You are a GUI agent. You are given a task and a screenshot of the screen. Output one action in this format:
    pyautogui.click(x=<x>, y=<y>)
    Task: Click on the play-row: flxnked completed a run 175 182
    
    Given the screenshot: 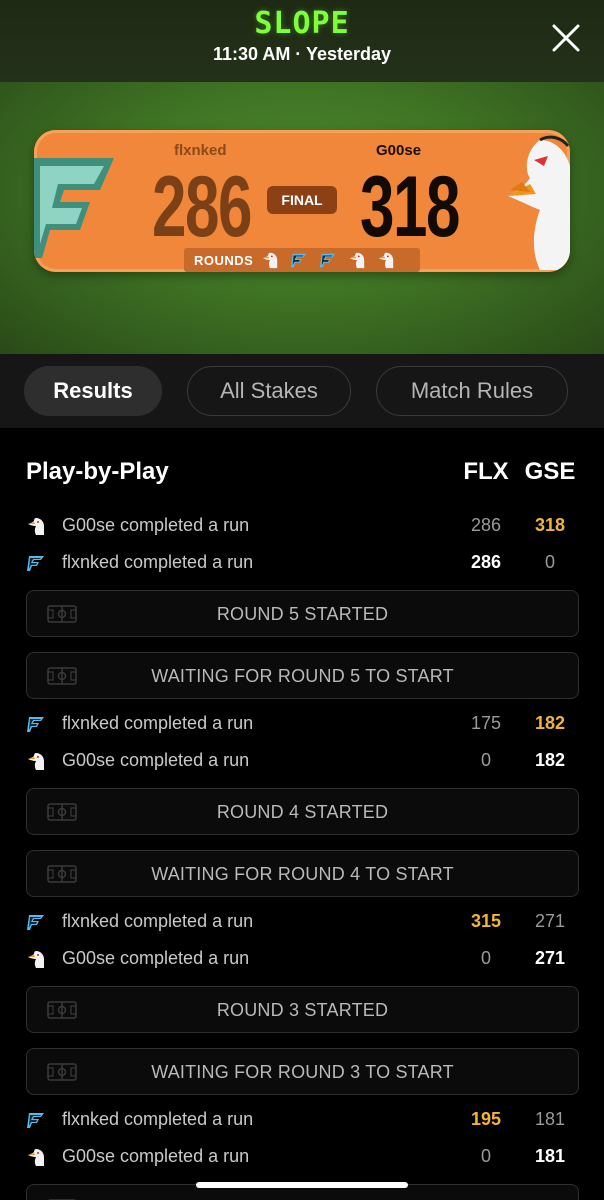 What is the action you would take?
    pyautogui.click(x=302, y=725)
    